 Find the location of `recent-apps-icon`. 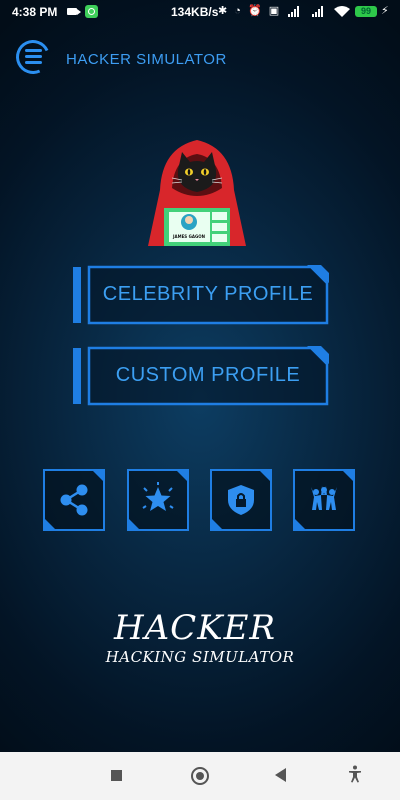

recent-apps-icon is located at coordinates (116, 775).